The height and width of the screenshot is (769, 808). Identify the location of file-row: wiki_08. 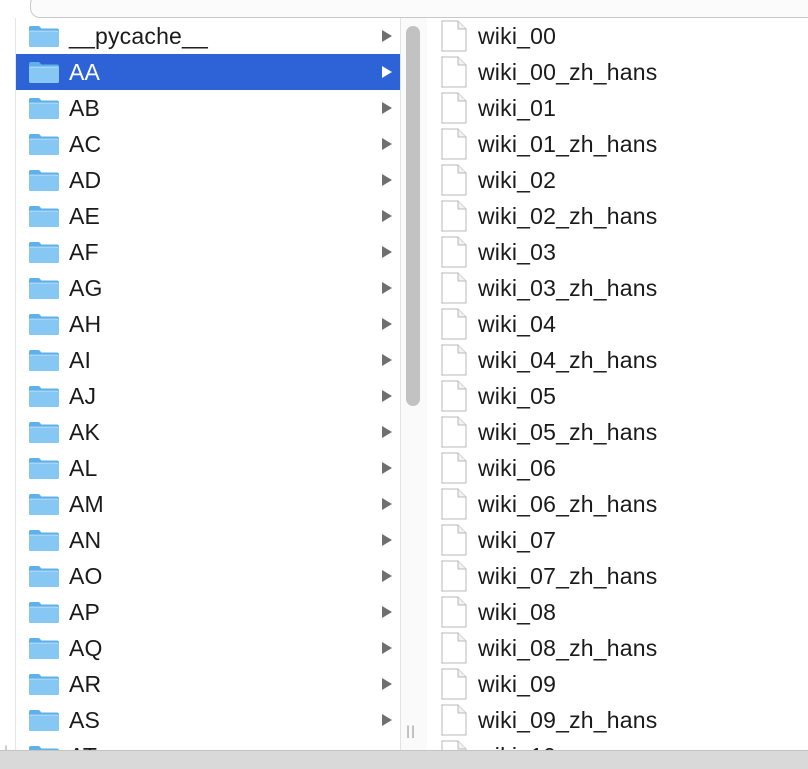
(617, 612).